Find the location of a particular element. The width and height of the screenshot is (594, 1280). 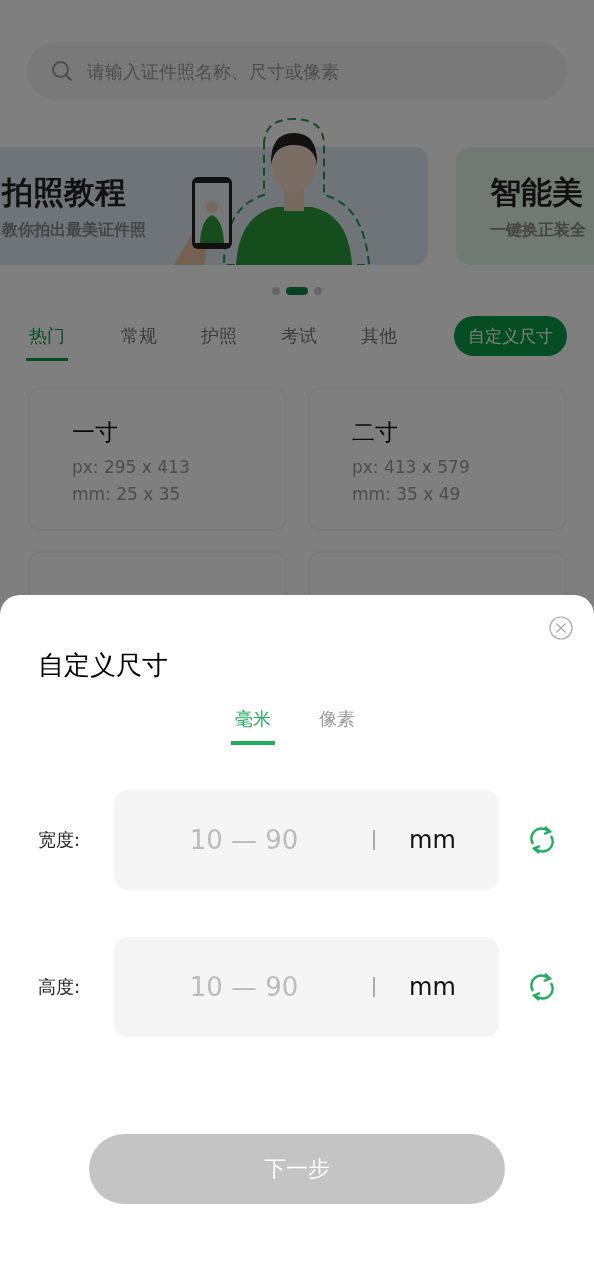

category-tab: 护照 is located at coordinates (219, 336).